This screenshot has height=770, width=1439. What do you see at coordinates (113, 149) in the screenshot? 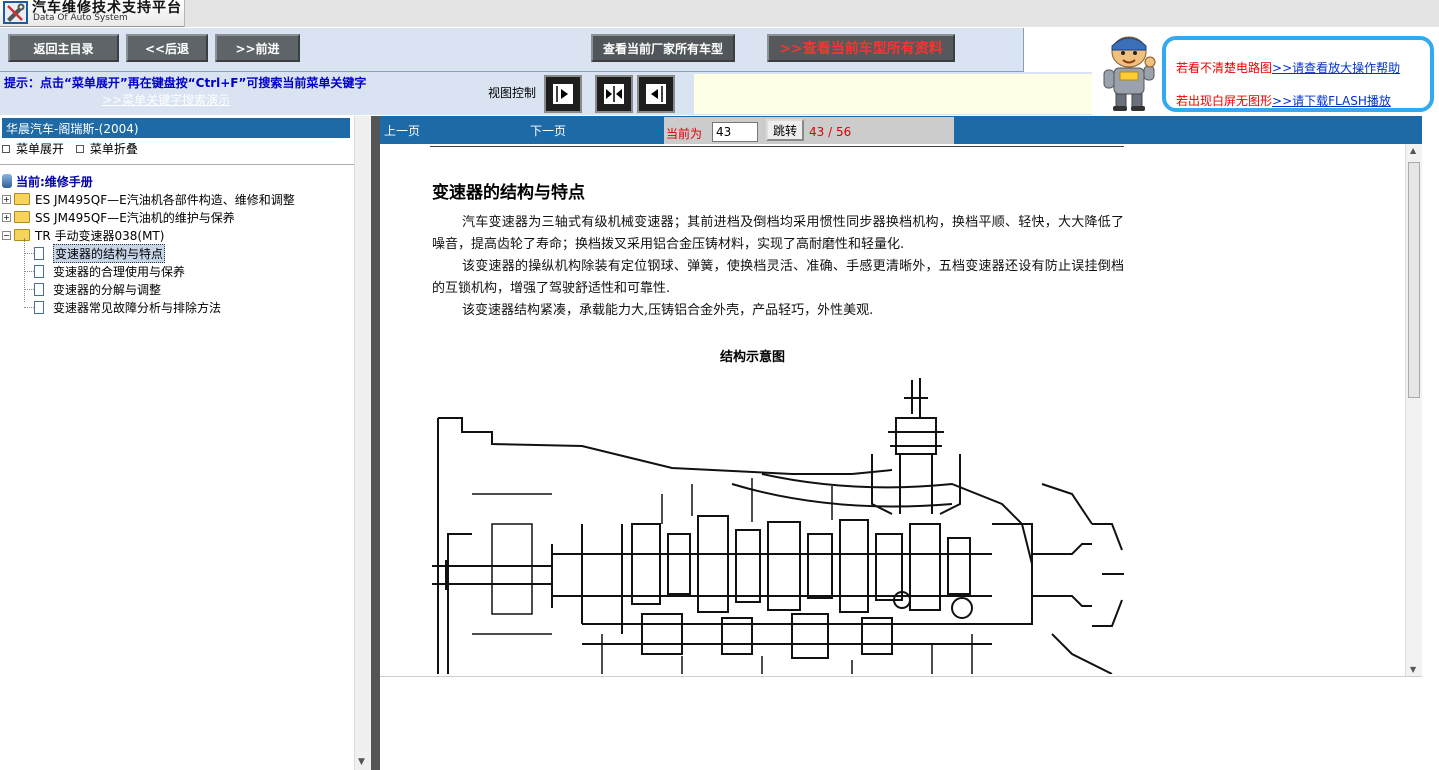
I see `collapse-menu-label: 菜单折叠` at bounding box center [113, 149].